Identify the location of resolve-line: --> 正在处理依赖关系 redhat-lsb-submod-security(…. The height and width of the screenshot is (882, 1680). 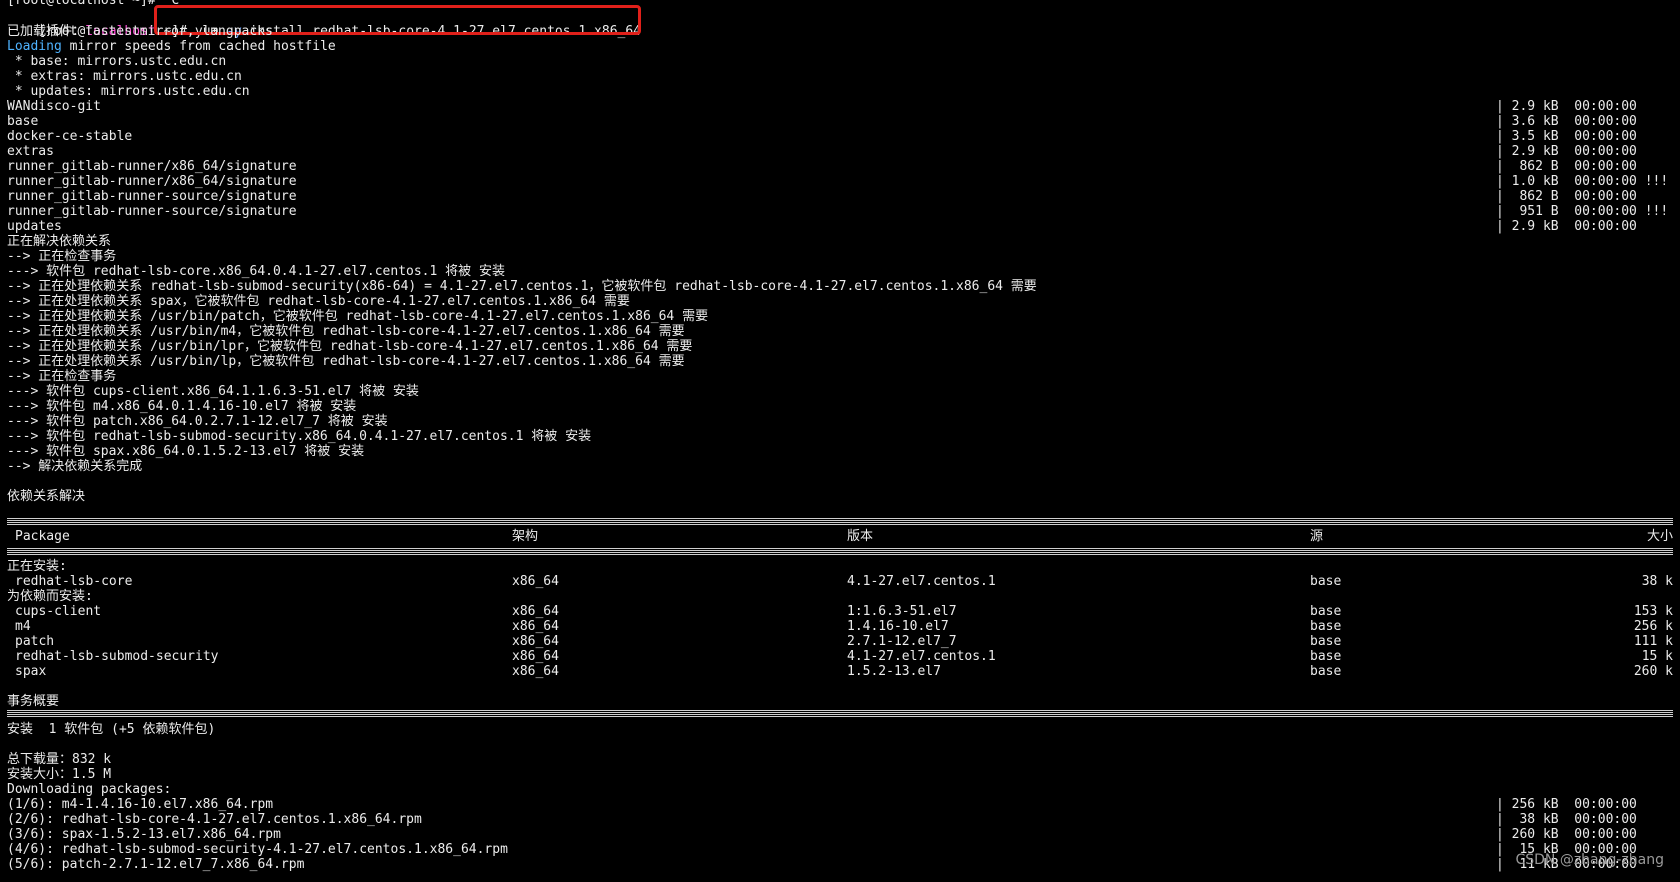
(522, 286).